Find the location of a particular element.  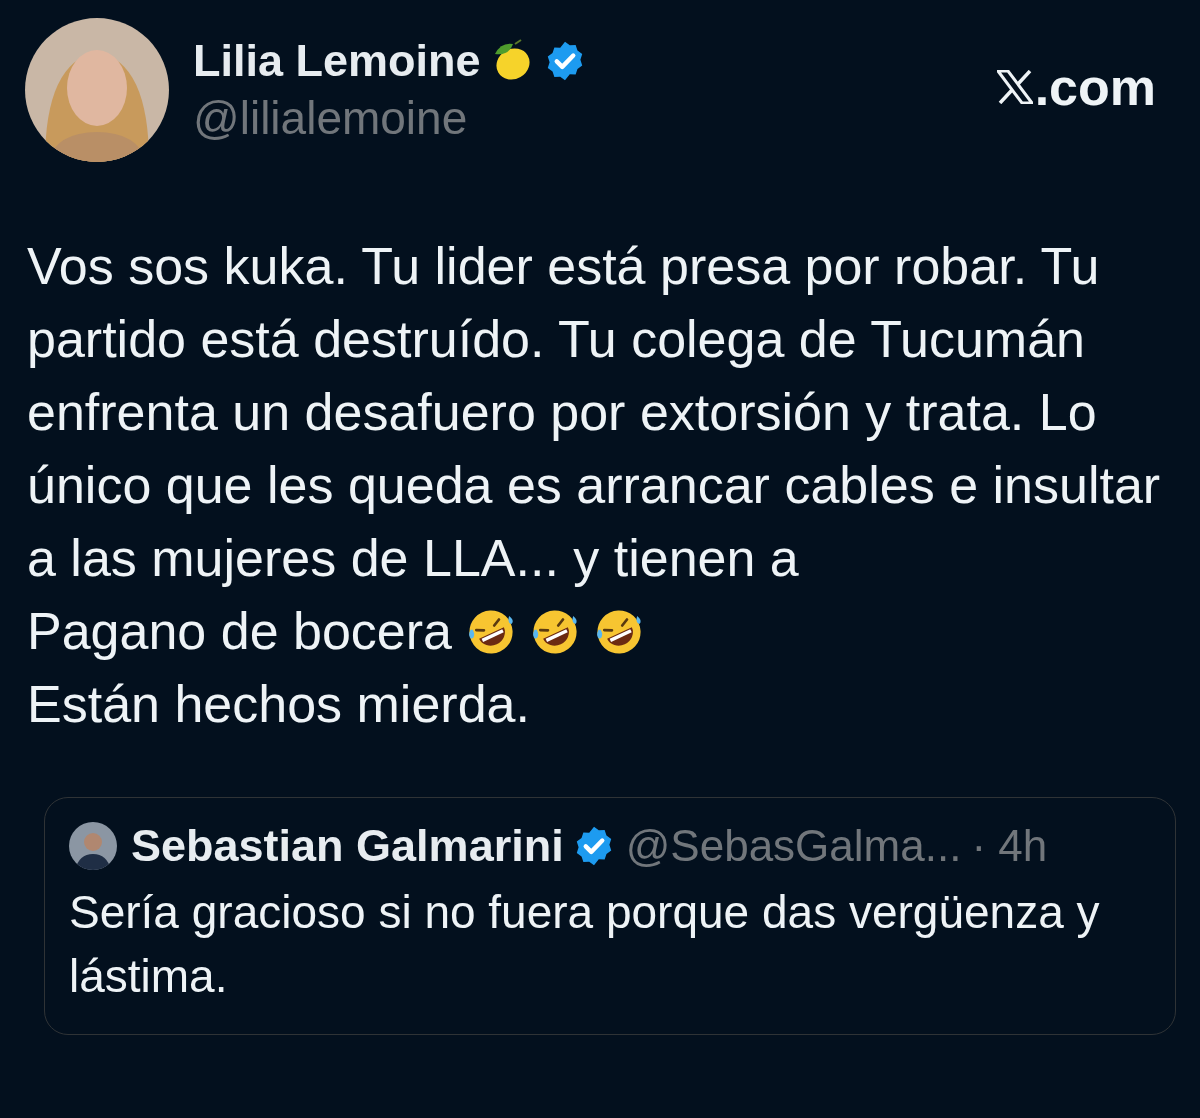

avatar is located at coordinates (93, 846).